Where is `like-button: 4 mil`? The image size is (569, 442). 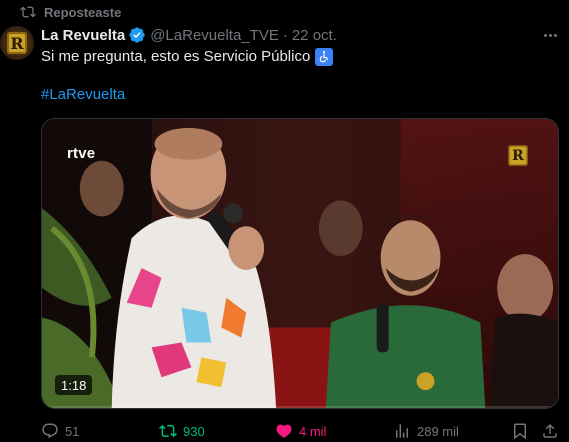 like-button: 4 mil is located at coordinates (300, 431).